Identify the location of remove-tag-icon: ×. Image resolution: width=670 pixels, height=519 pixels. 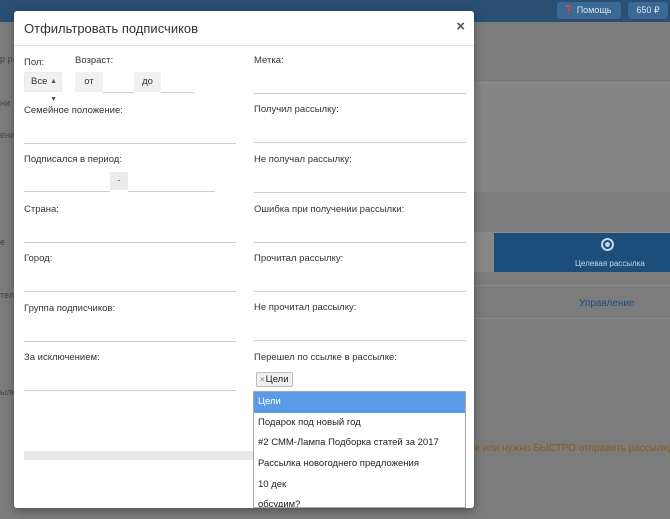
(262, 379).